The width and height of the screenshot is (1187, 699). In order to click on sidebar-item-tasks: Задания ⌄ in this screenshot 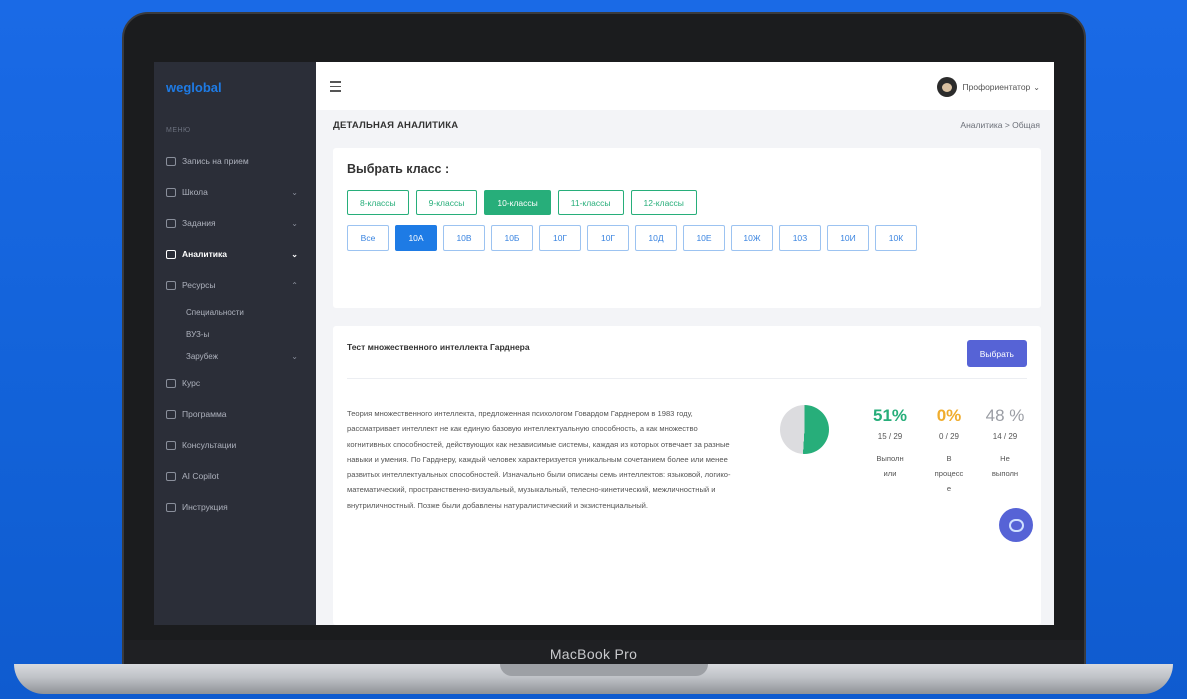, I will do `click(236, 223)`.